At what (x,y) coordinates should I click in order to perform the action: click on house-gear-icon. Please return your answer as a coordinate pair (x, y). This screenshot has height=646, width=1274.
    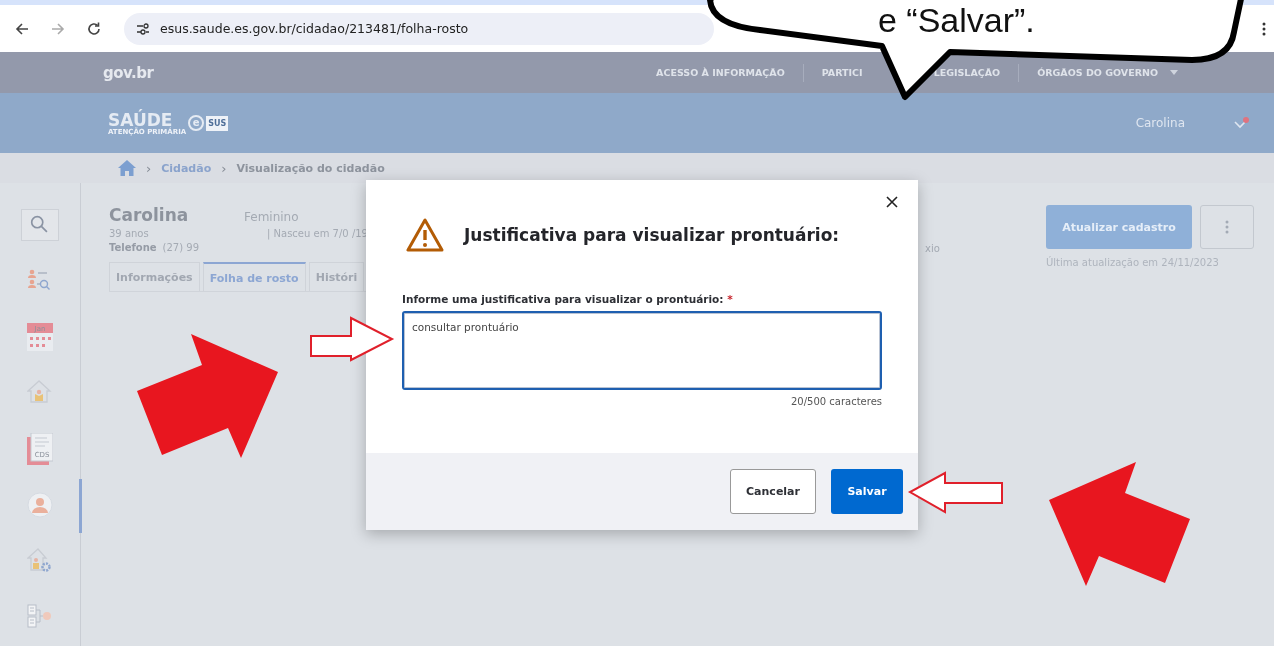
    Looking at the image, I should click on (40, 561).